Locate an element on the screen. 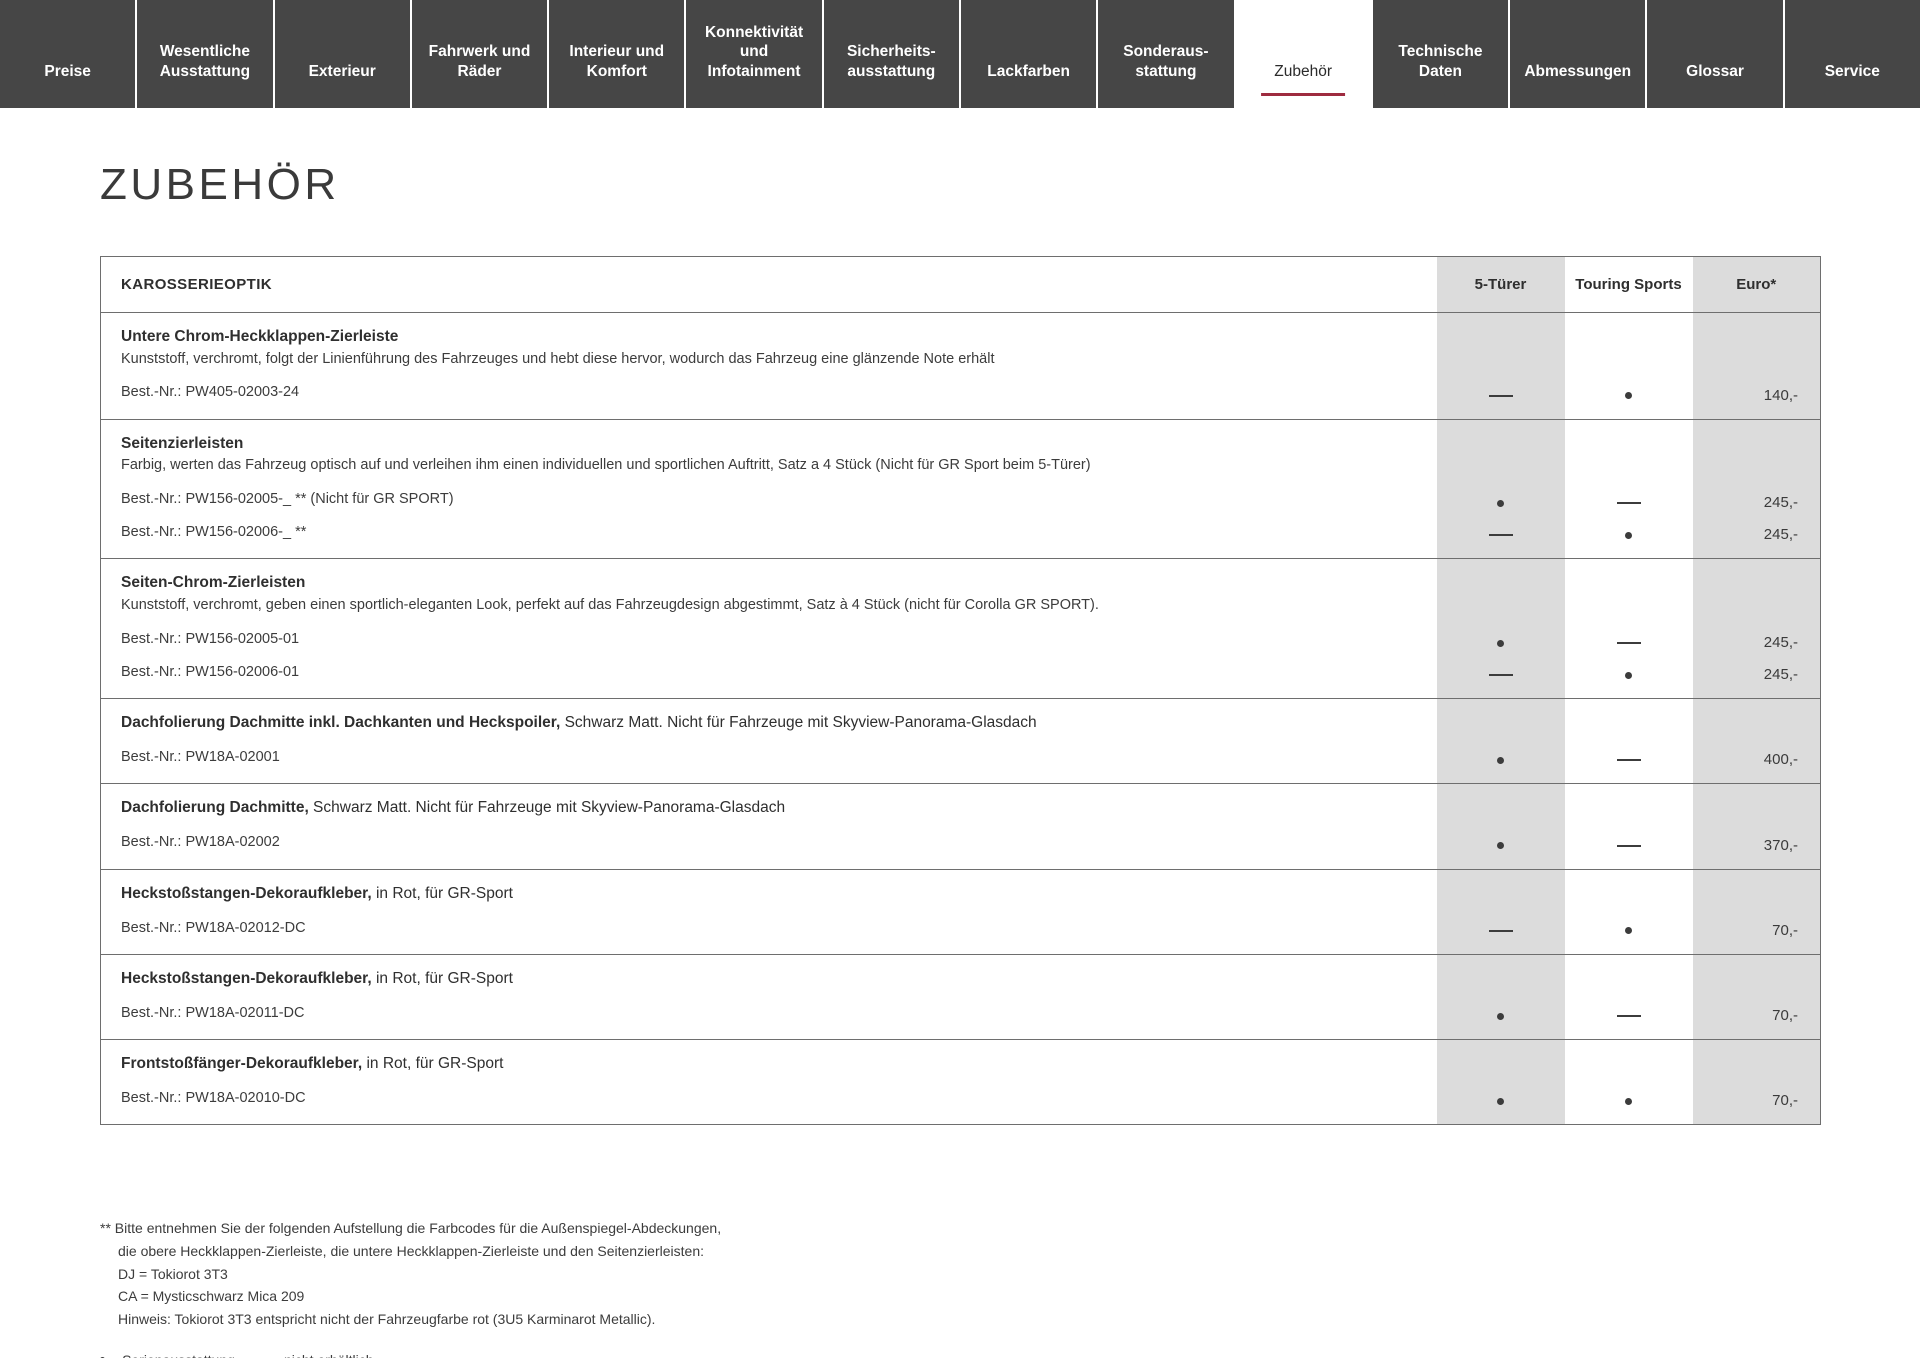 This screenshot has width=1920, height=1358. nav-tab-technische-daten: Technische Daten is located at coordinates (1441, 54).